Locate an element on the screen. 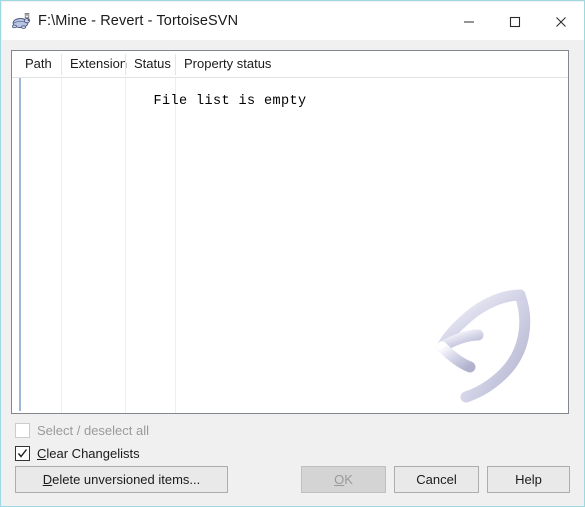  column-header-path: Path is located at coordinates (38, 64).